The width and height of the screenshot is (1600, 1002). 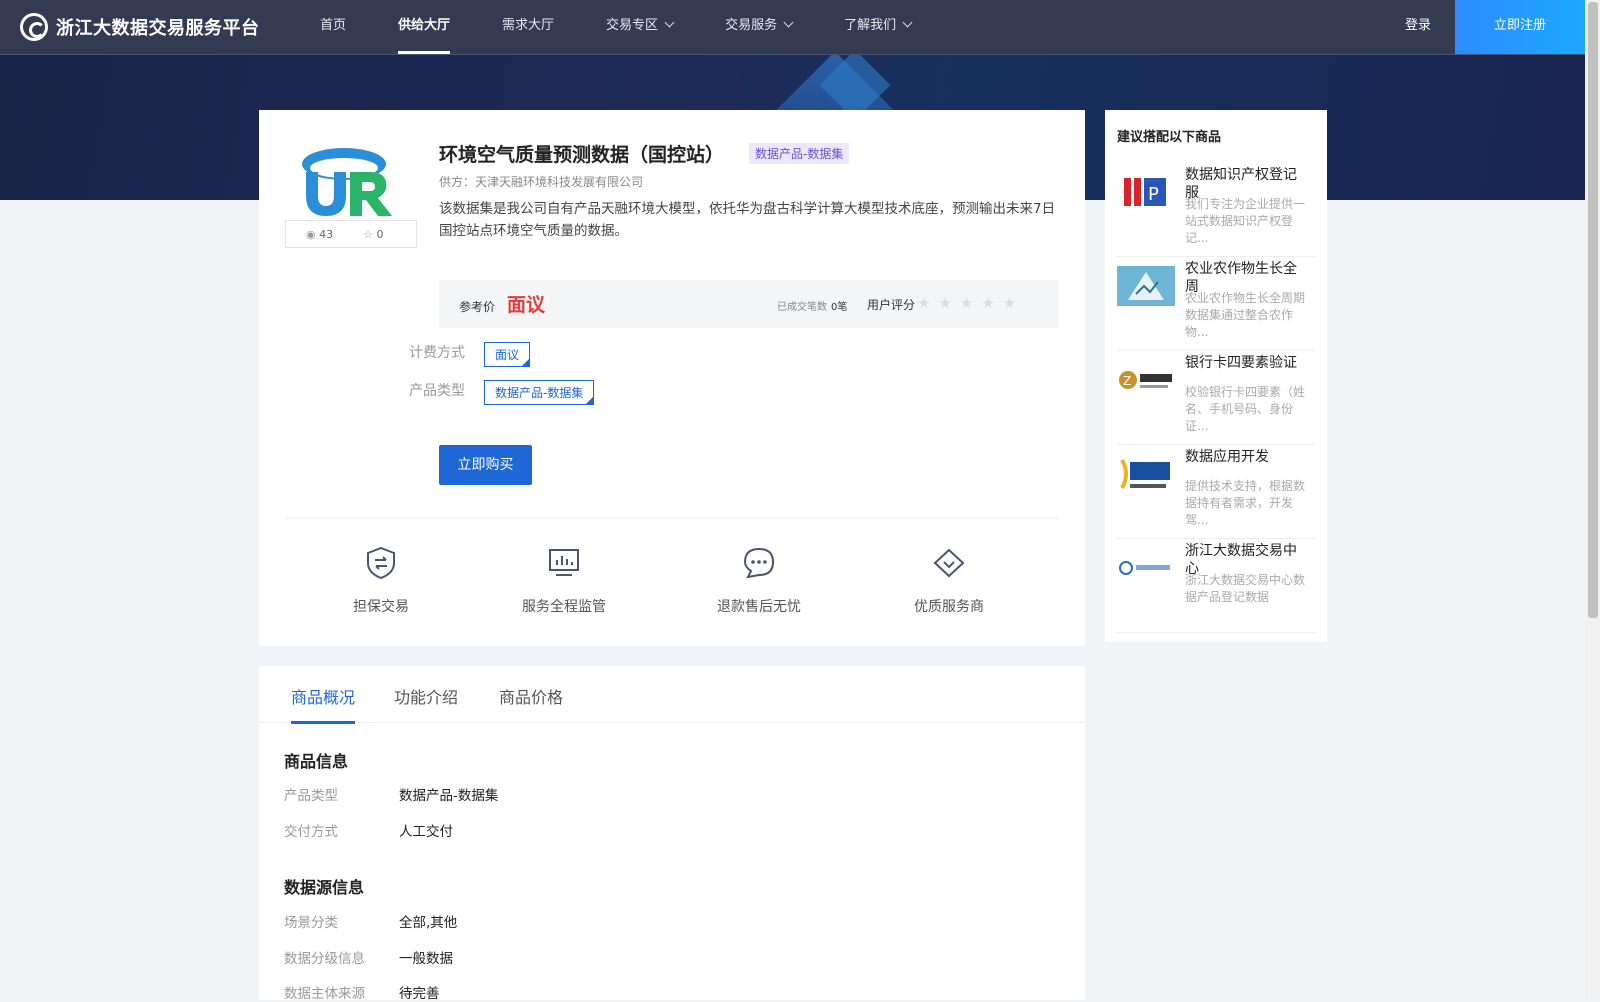 I want to click on register-button: 立即注册, so click(x=1520, y=27).